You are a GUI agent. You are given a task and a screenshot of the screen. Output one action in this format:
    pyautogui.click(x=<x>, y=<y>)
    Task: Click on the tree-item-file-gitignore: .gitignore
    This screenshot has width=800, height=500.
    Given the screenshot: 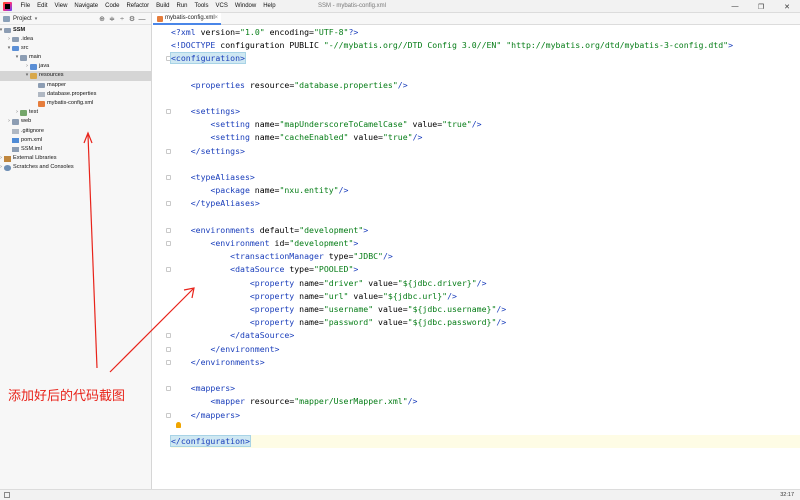 What is the action you would take?
    pyautogui.click(x=75, y=131)
    